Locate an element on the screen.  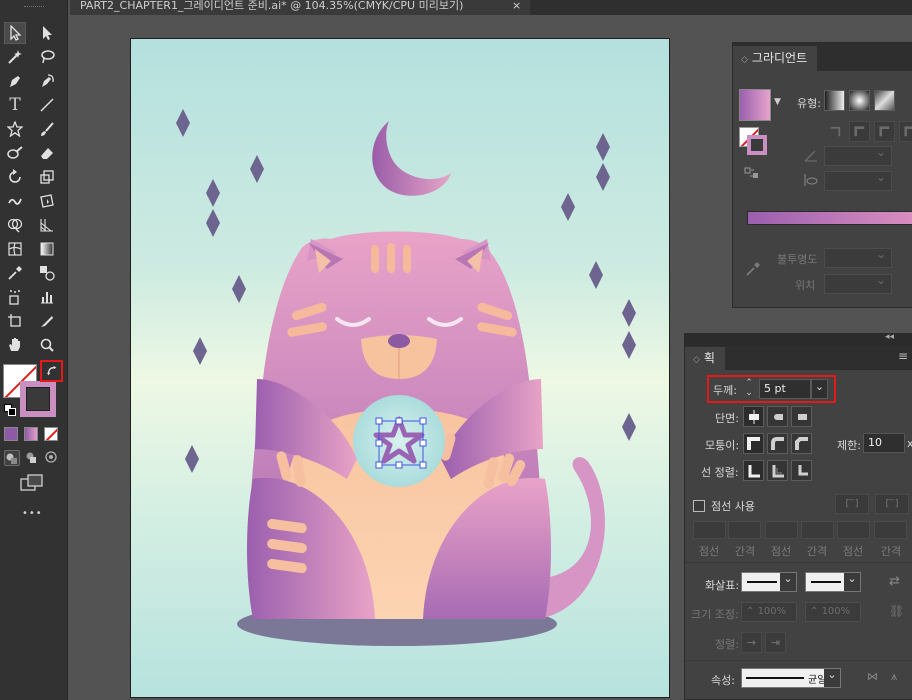
start-scale-field: ⌃ 100% is located at coordinates (769, 612).